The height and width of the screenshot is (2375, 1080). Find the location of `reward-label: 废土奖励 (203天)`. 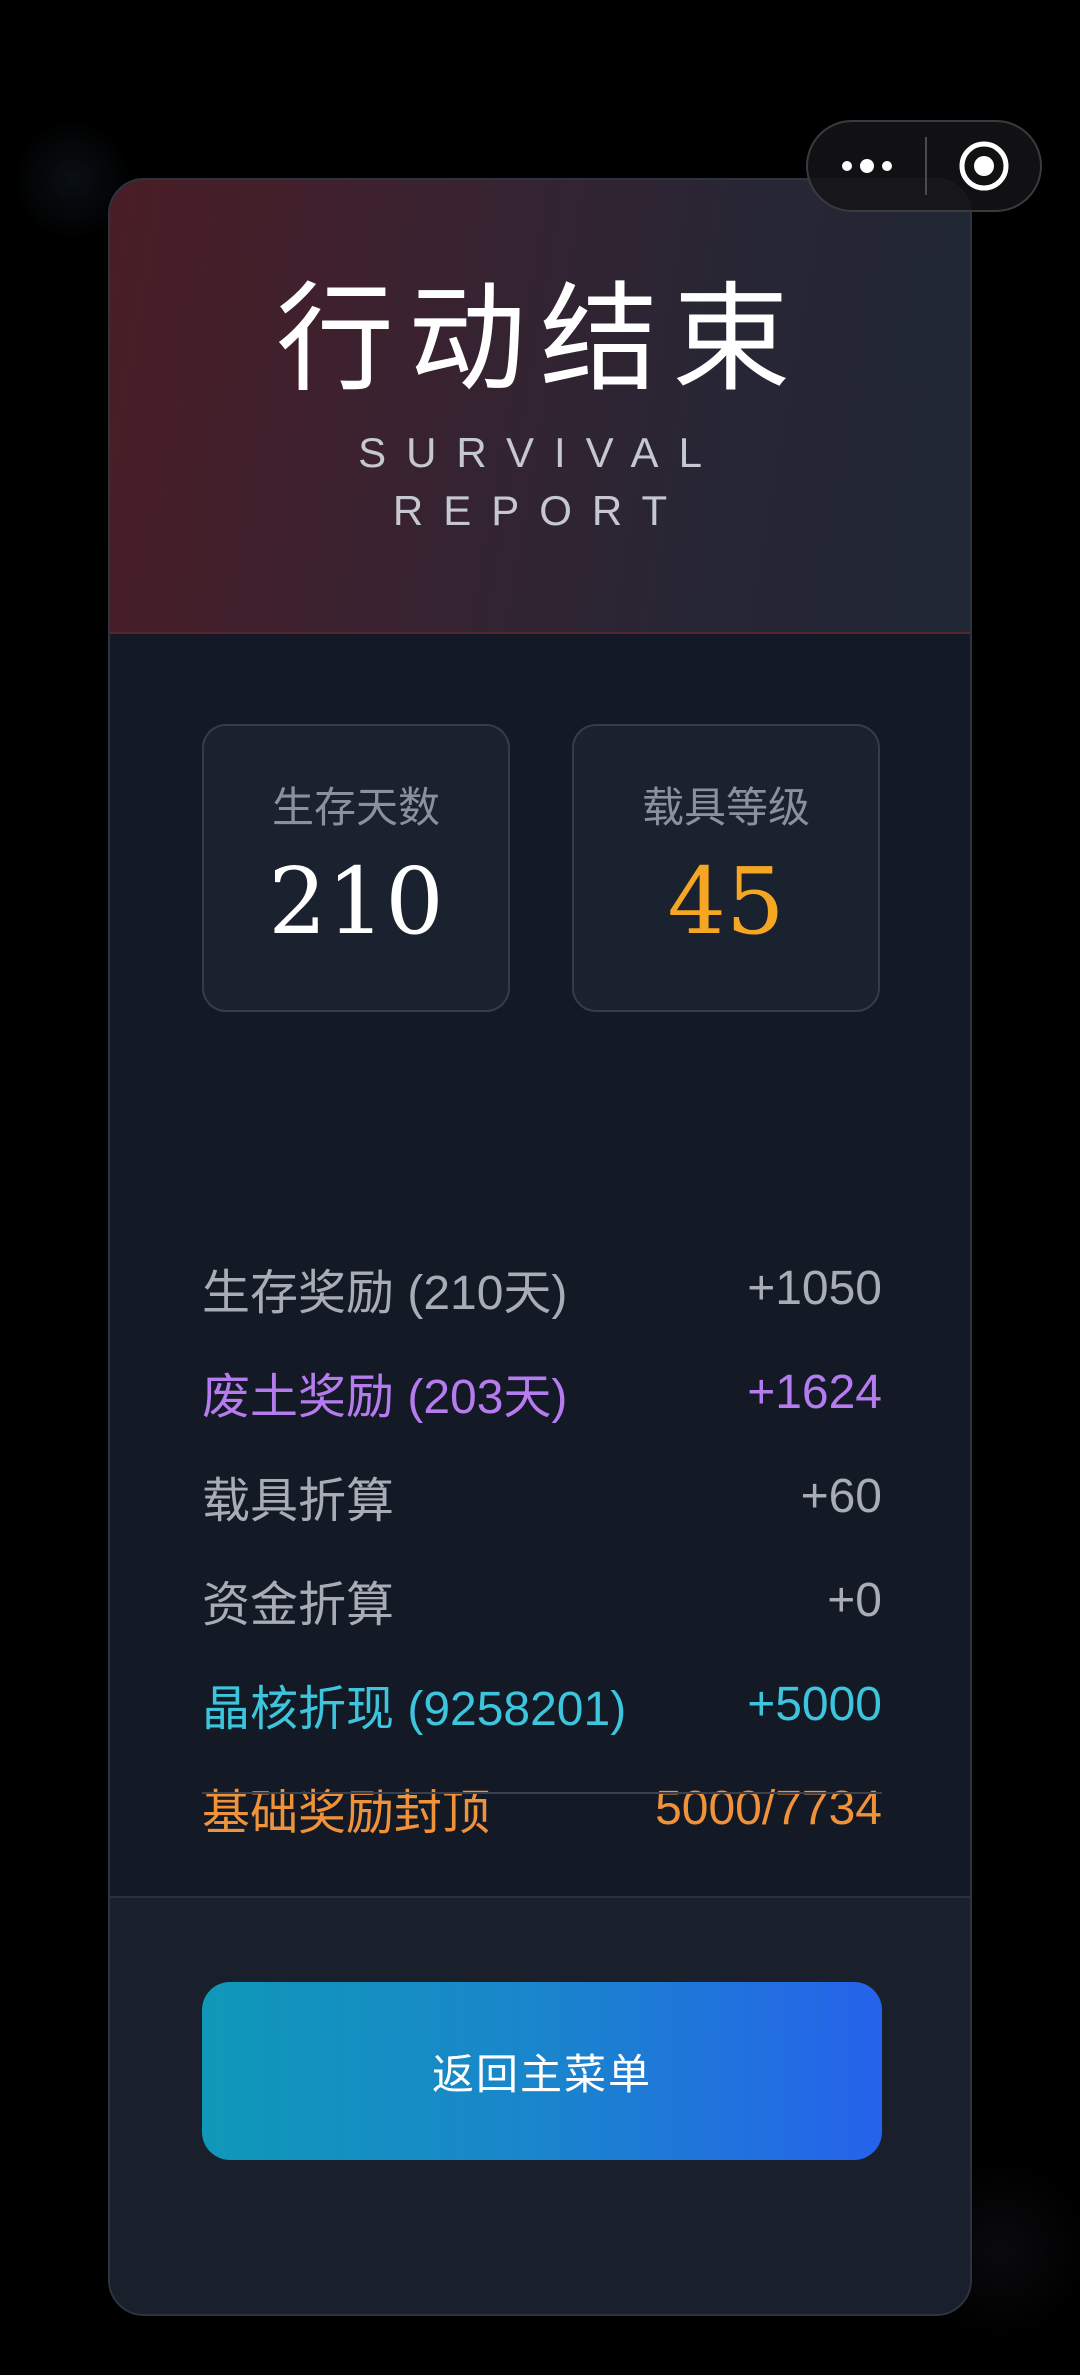

reward-label: 废土奖励 (203天) is located at coordinates (385, 1397).